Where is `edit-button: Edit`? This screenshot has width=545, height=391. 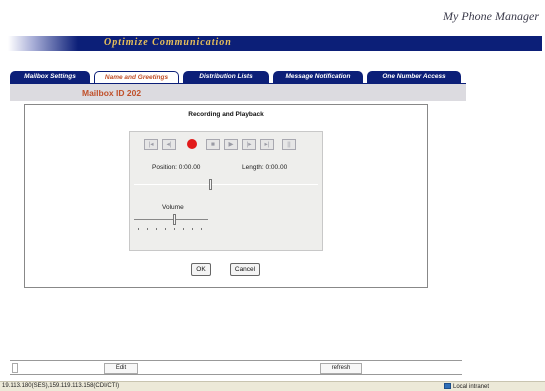
edit-button: Edit is located at coordinates (121, 368).